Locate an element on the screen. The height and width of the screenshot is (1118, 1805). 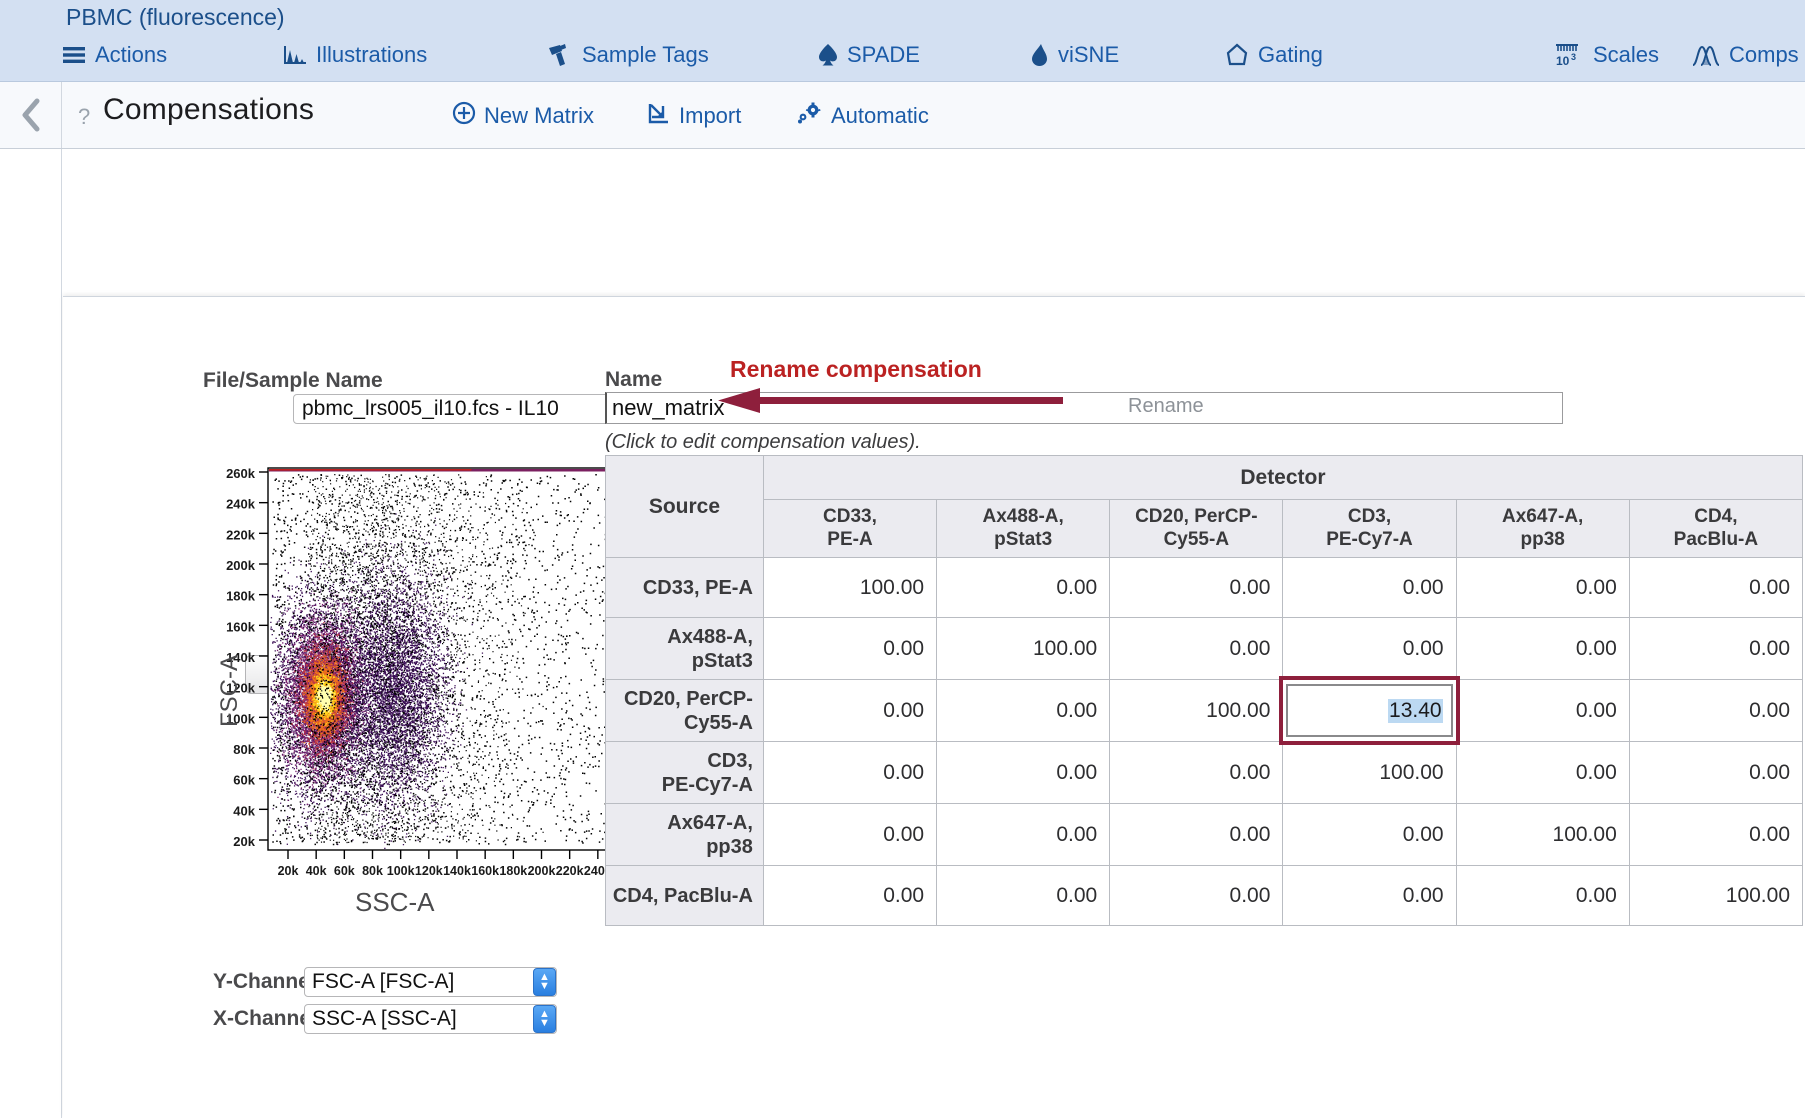
svg-text: 10 is located at coordinates (1563, 61).